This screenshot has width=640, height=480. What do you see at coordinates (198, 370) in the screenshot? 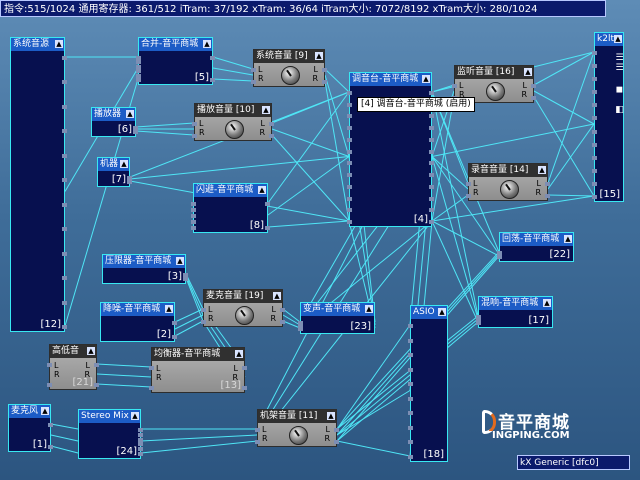
I see `plugin-eq: 均衡器-音平商城 ▲ [13] L L R R` at bounding box center [198, 370].